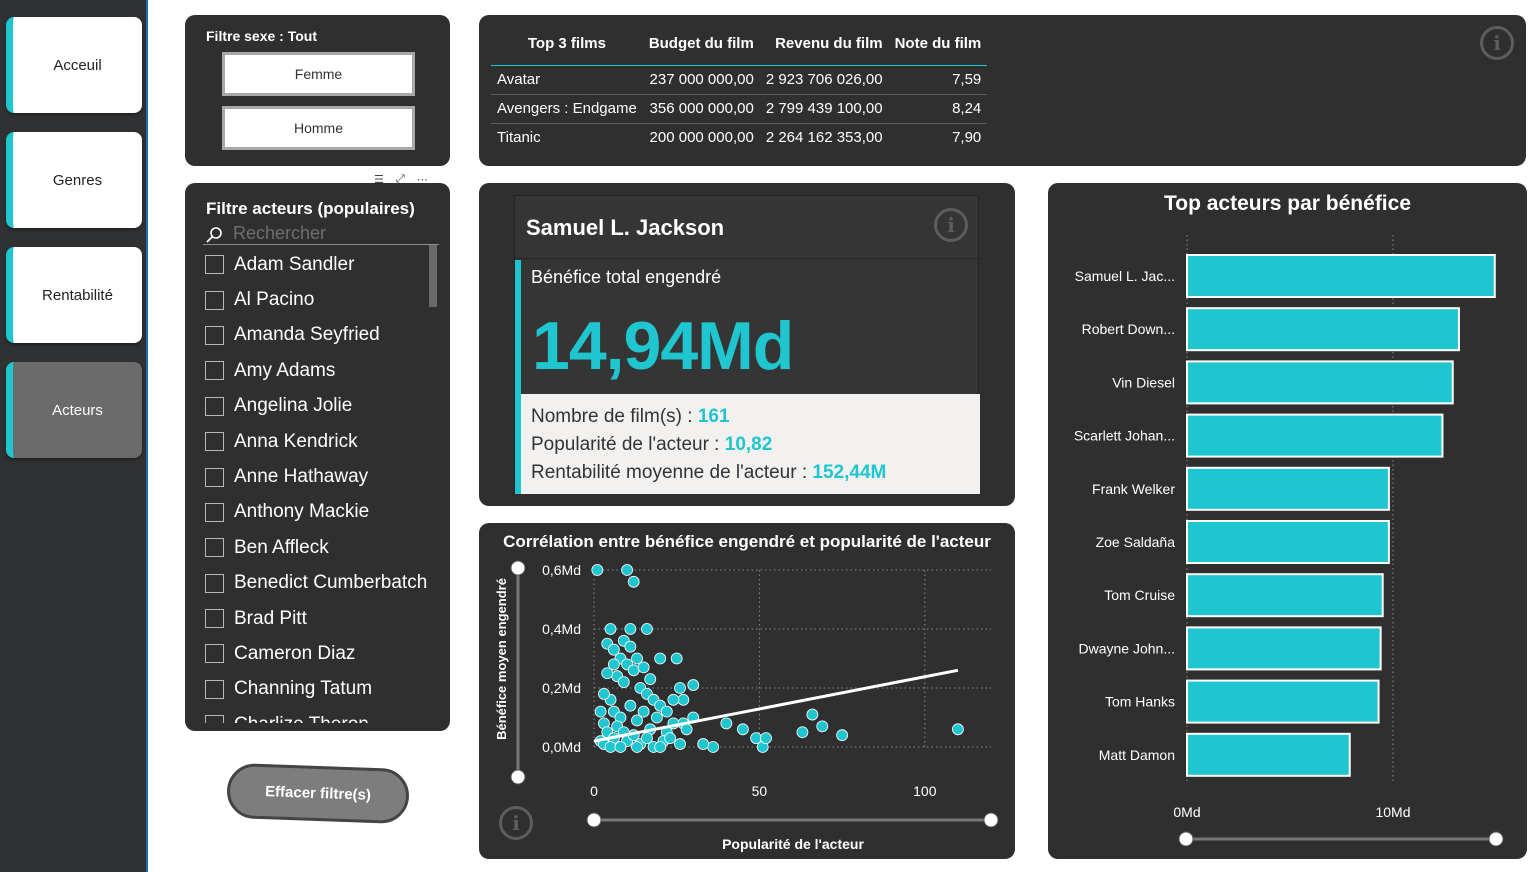 This screenshot has width=1531, height=872. What do you see at coordinates (323, 406) in the screenshot?
I see `actor-list-item: Angelina Jolie` at bounding box center [323, 406].